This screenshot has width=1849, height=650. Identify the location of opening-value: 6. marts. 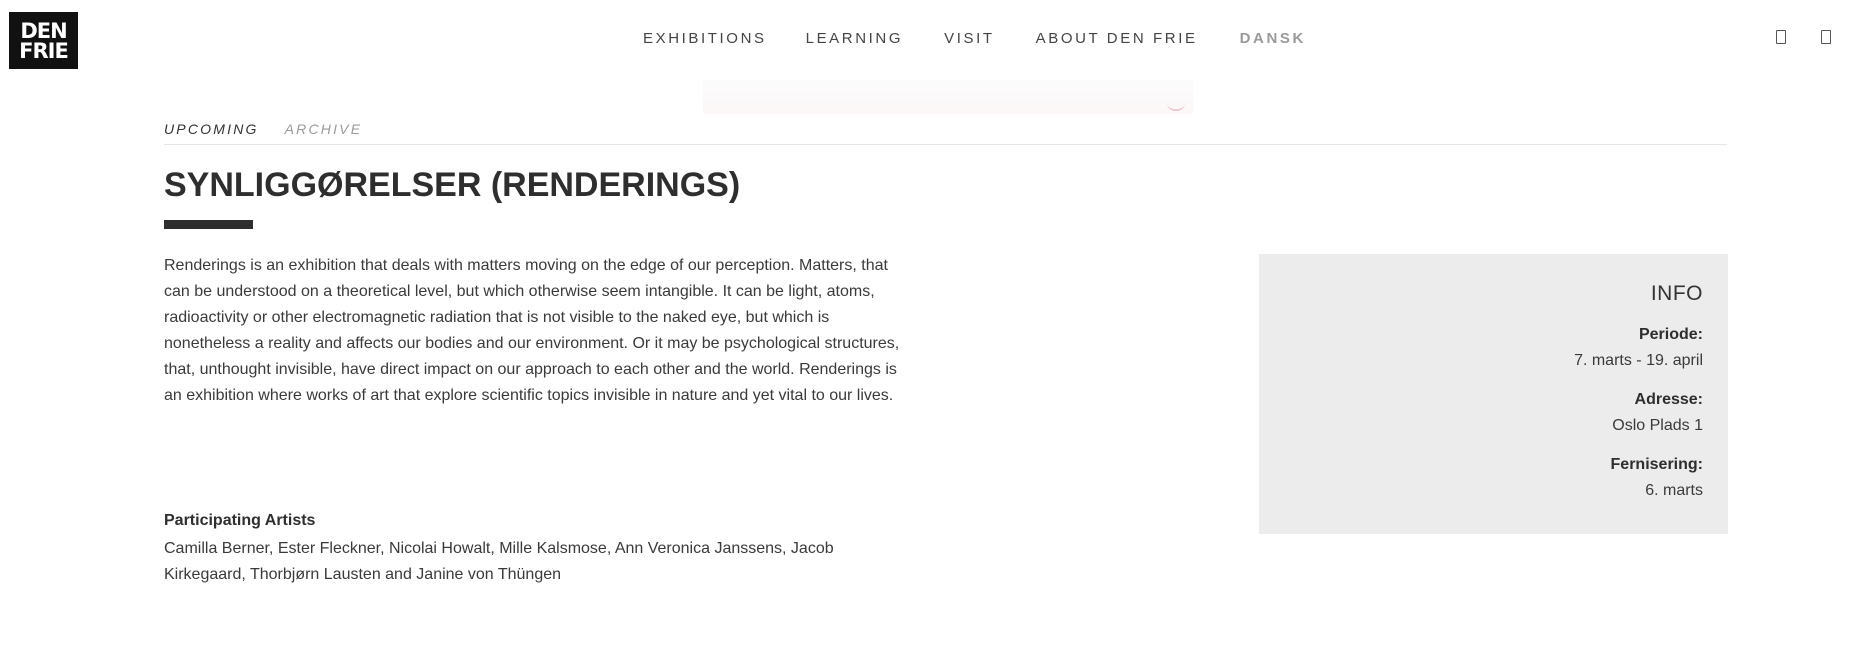
(1674, 490).